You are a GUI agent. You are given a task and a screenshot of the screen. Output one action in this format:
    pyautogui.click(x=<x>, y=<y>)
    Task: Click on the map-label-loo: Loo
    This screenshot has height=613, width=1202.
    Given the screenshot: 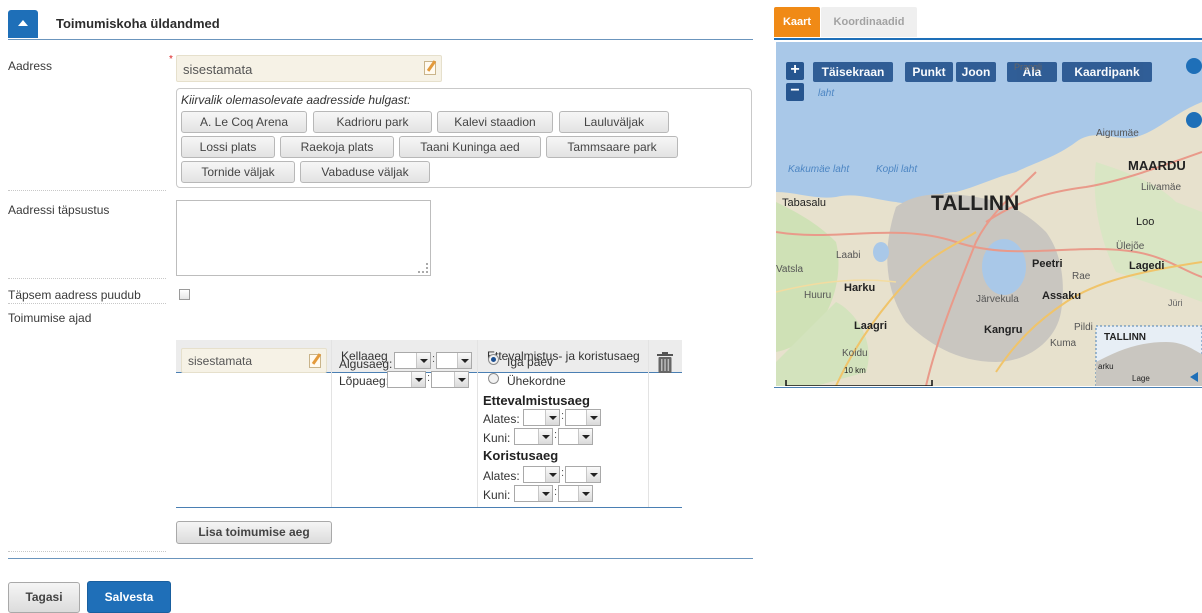 What is the action you would take?
    pyautogui.click(x=1145, y=222)
    